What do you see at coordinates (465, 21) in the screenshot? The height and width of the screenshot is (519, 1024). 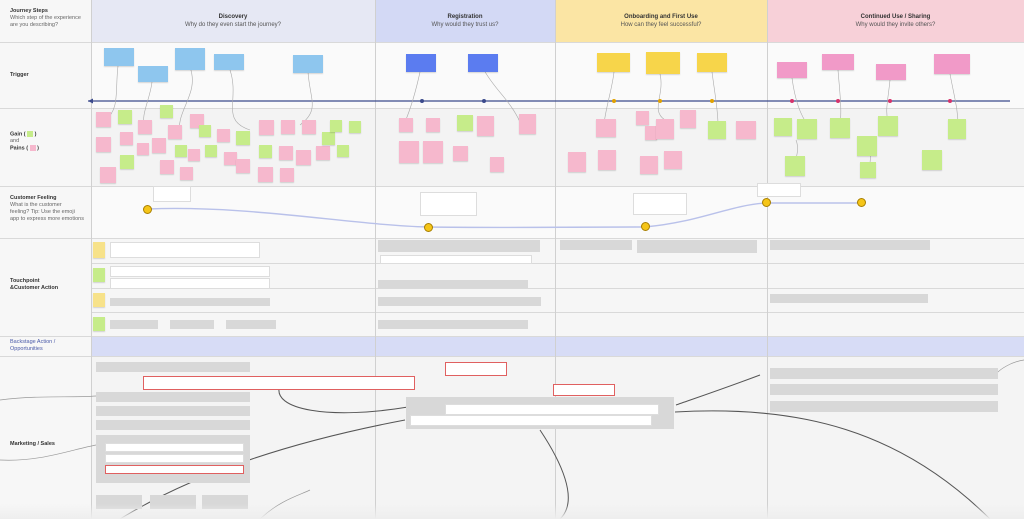 I see `stage-registration: Registration Why would they trust us?` at bounding box center [465, 21].